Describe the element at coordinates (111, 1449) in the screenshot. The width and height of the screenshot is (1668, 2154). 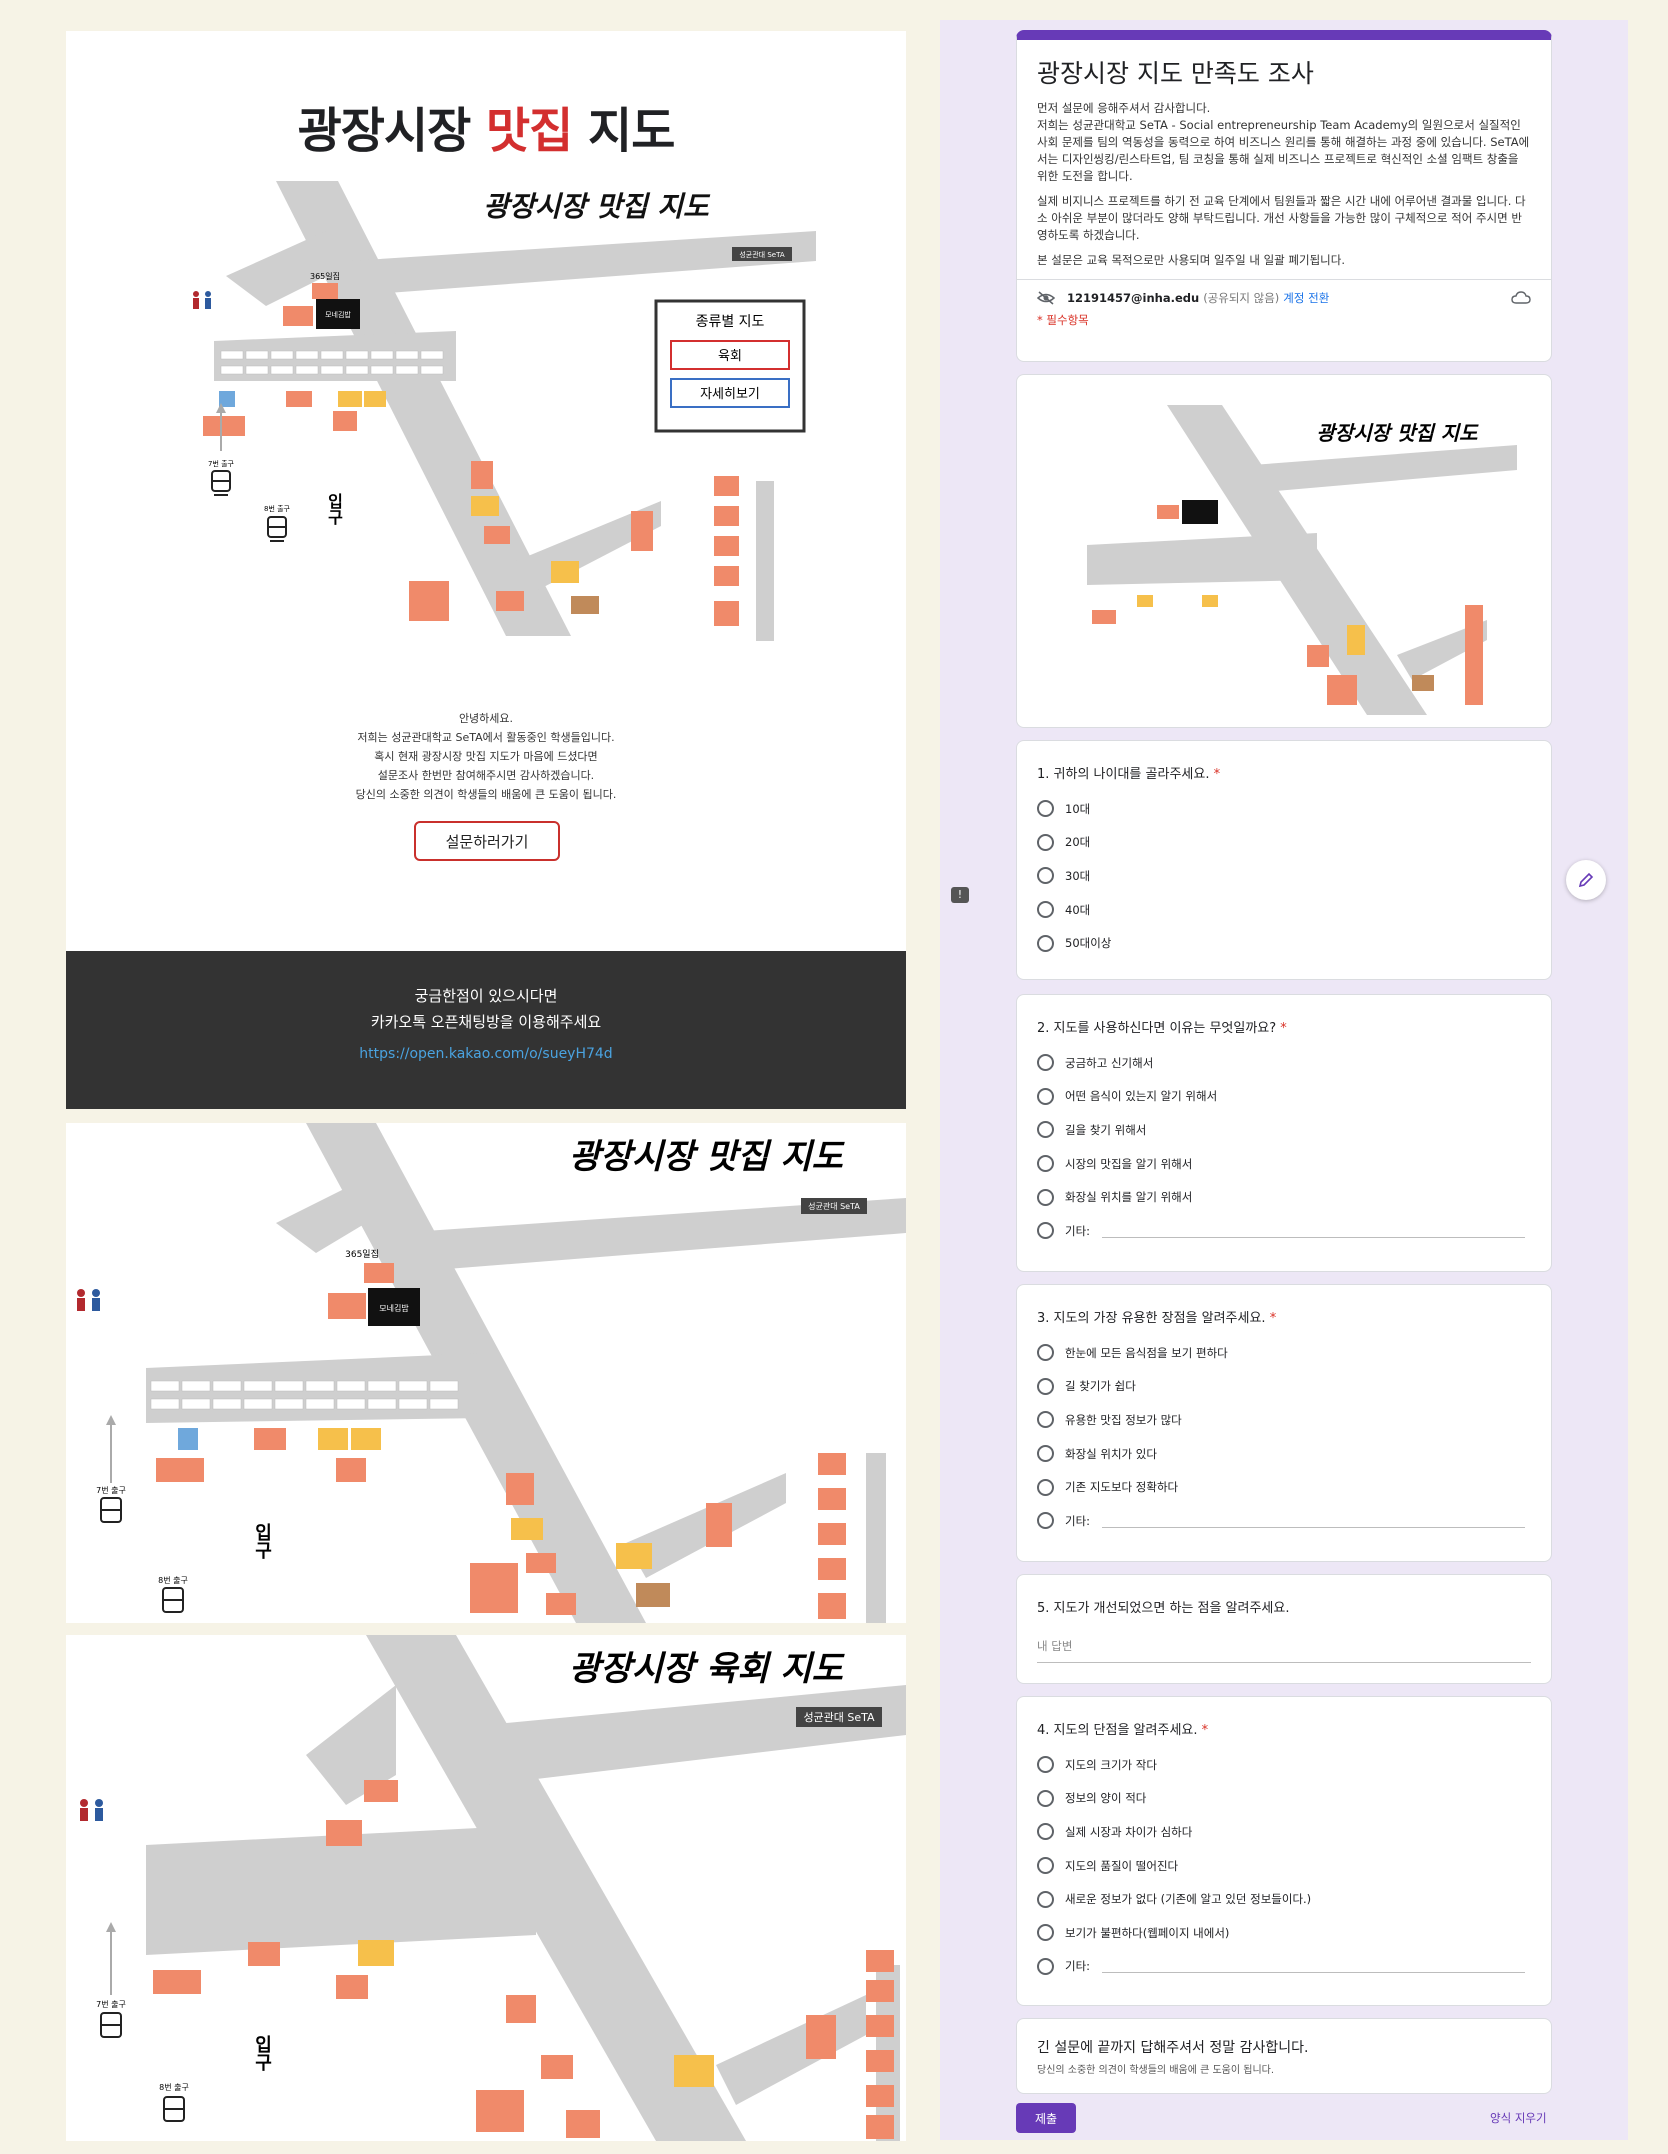
I see `arrow-up-icon` at that location.